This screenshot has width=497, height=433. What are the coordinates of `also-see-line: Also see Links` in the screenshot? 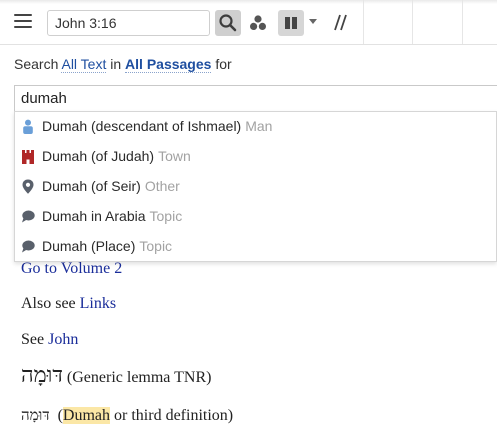 It's located at (68, 304).